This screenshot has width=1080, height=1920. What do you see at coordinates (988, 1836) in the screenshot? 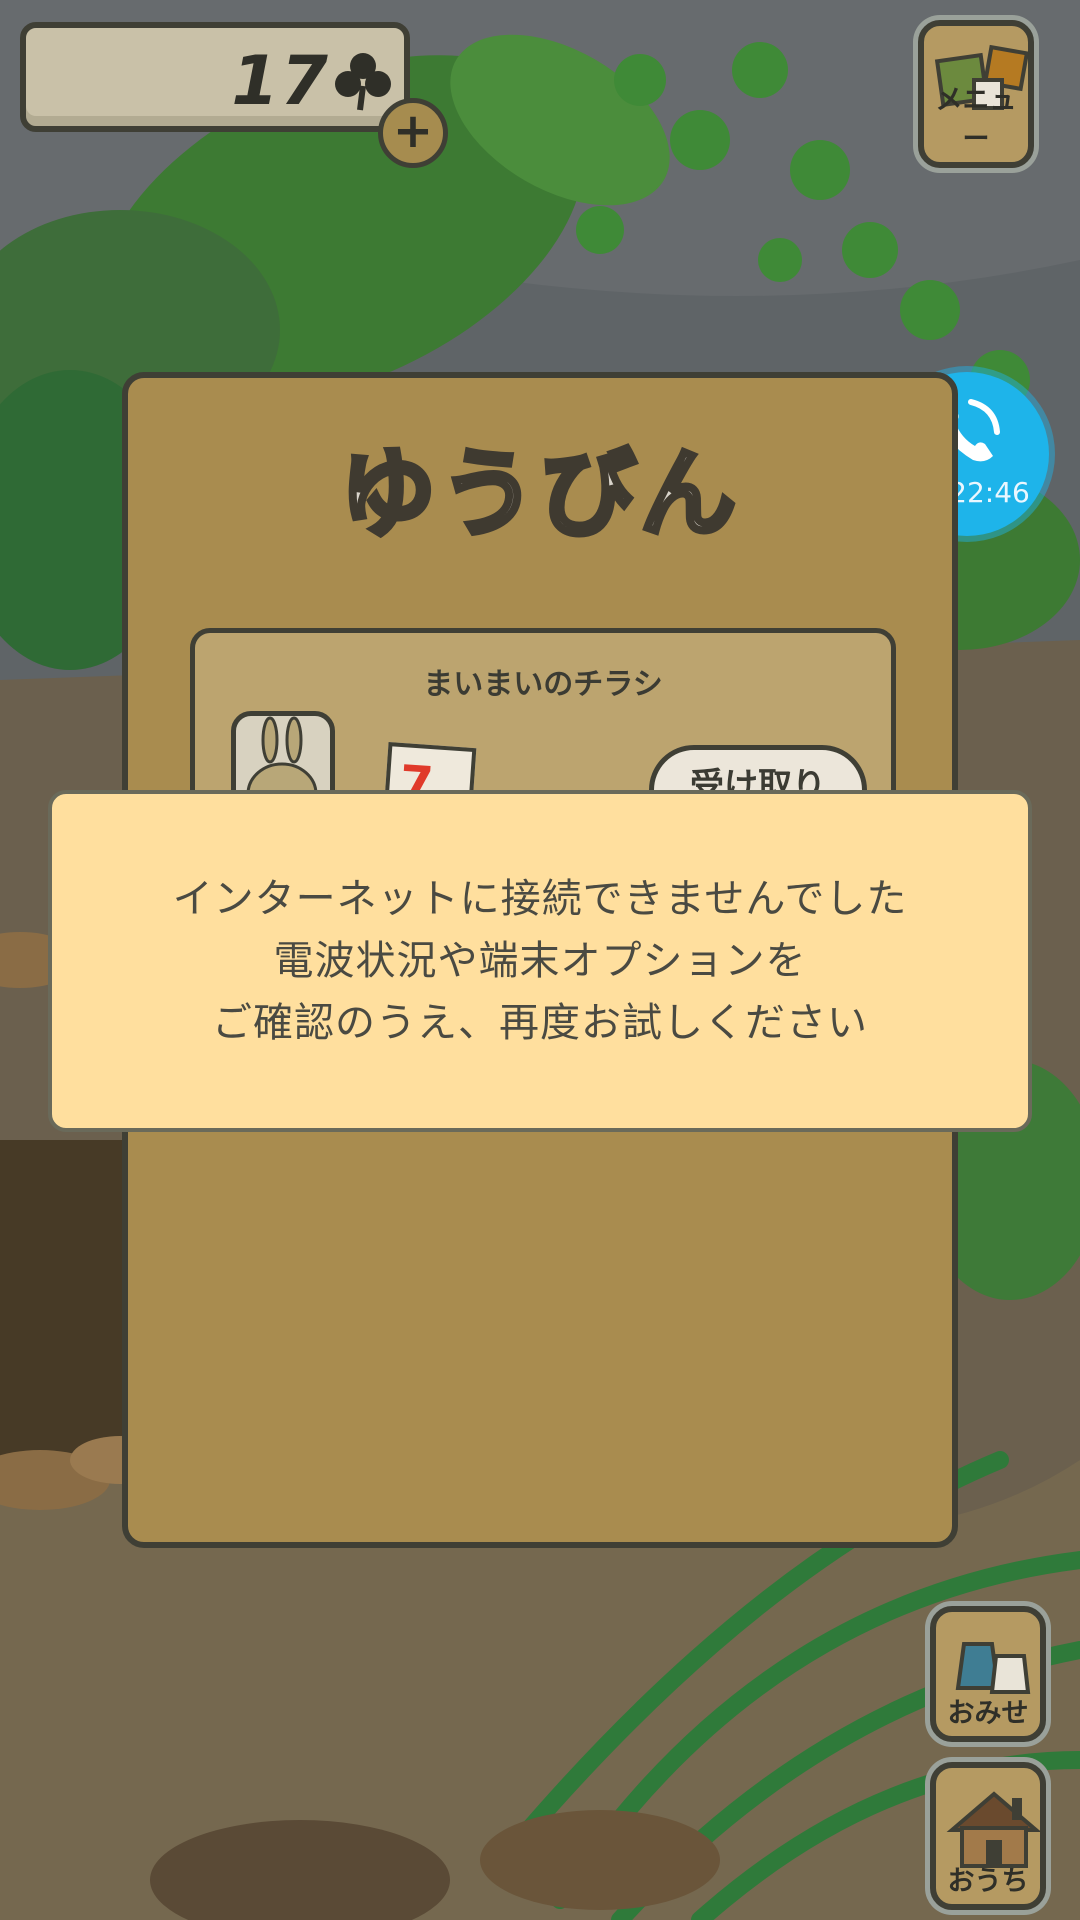
I see `home-button: おうち` at bounding box center [988, 1836].